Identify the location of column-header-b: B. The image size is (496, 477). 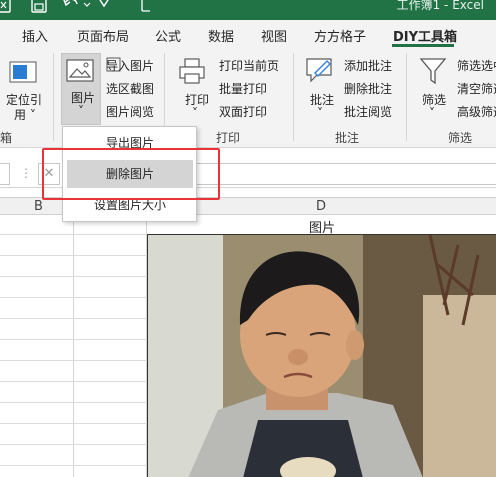
(38, 206).